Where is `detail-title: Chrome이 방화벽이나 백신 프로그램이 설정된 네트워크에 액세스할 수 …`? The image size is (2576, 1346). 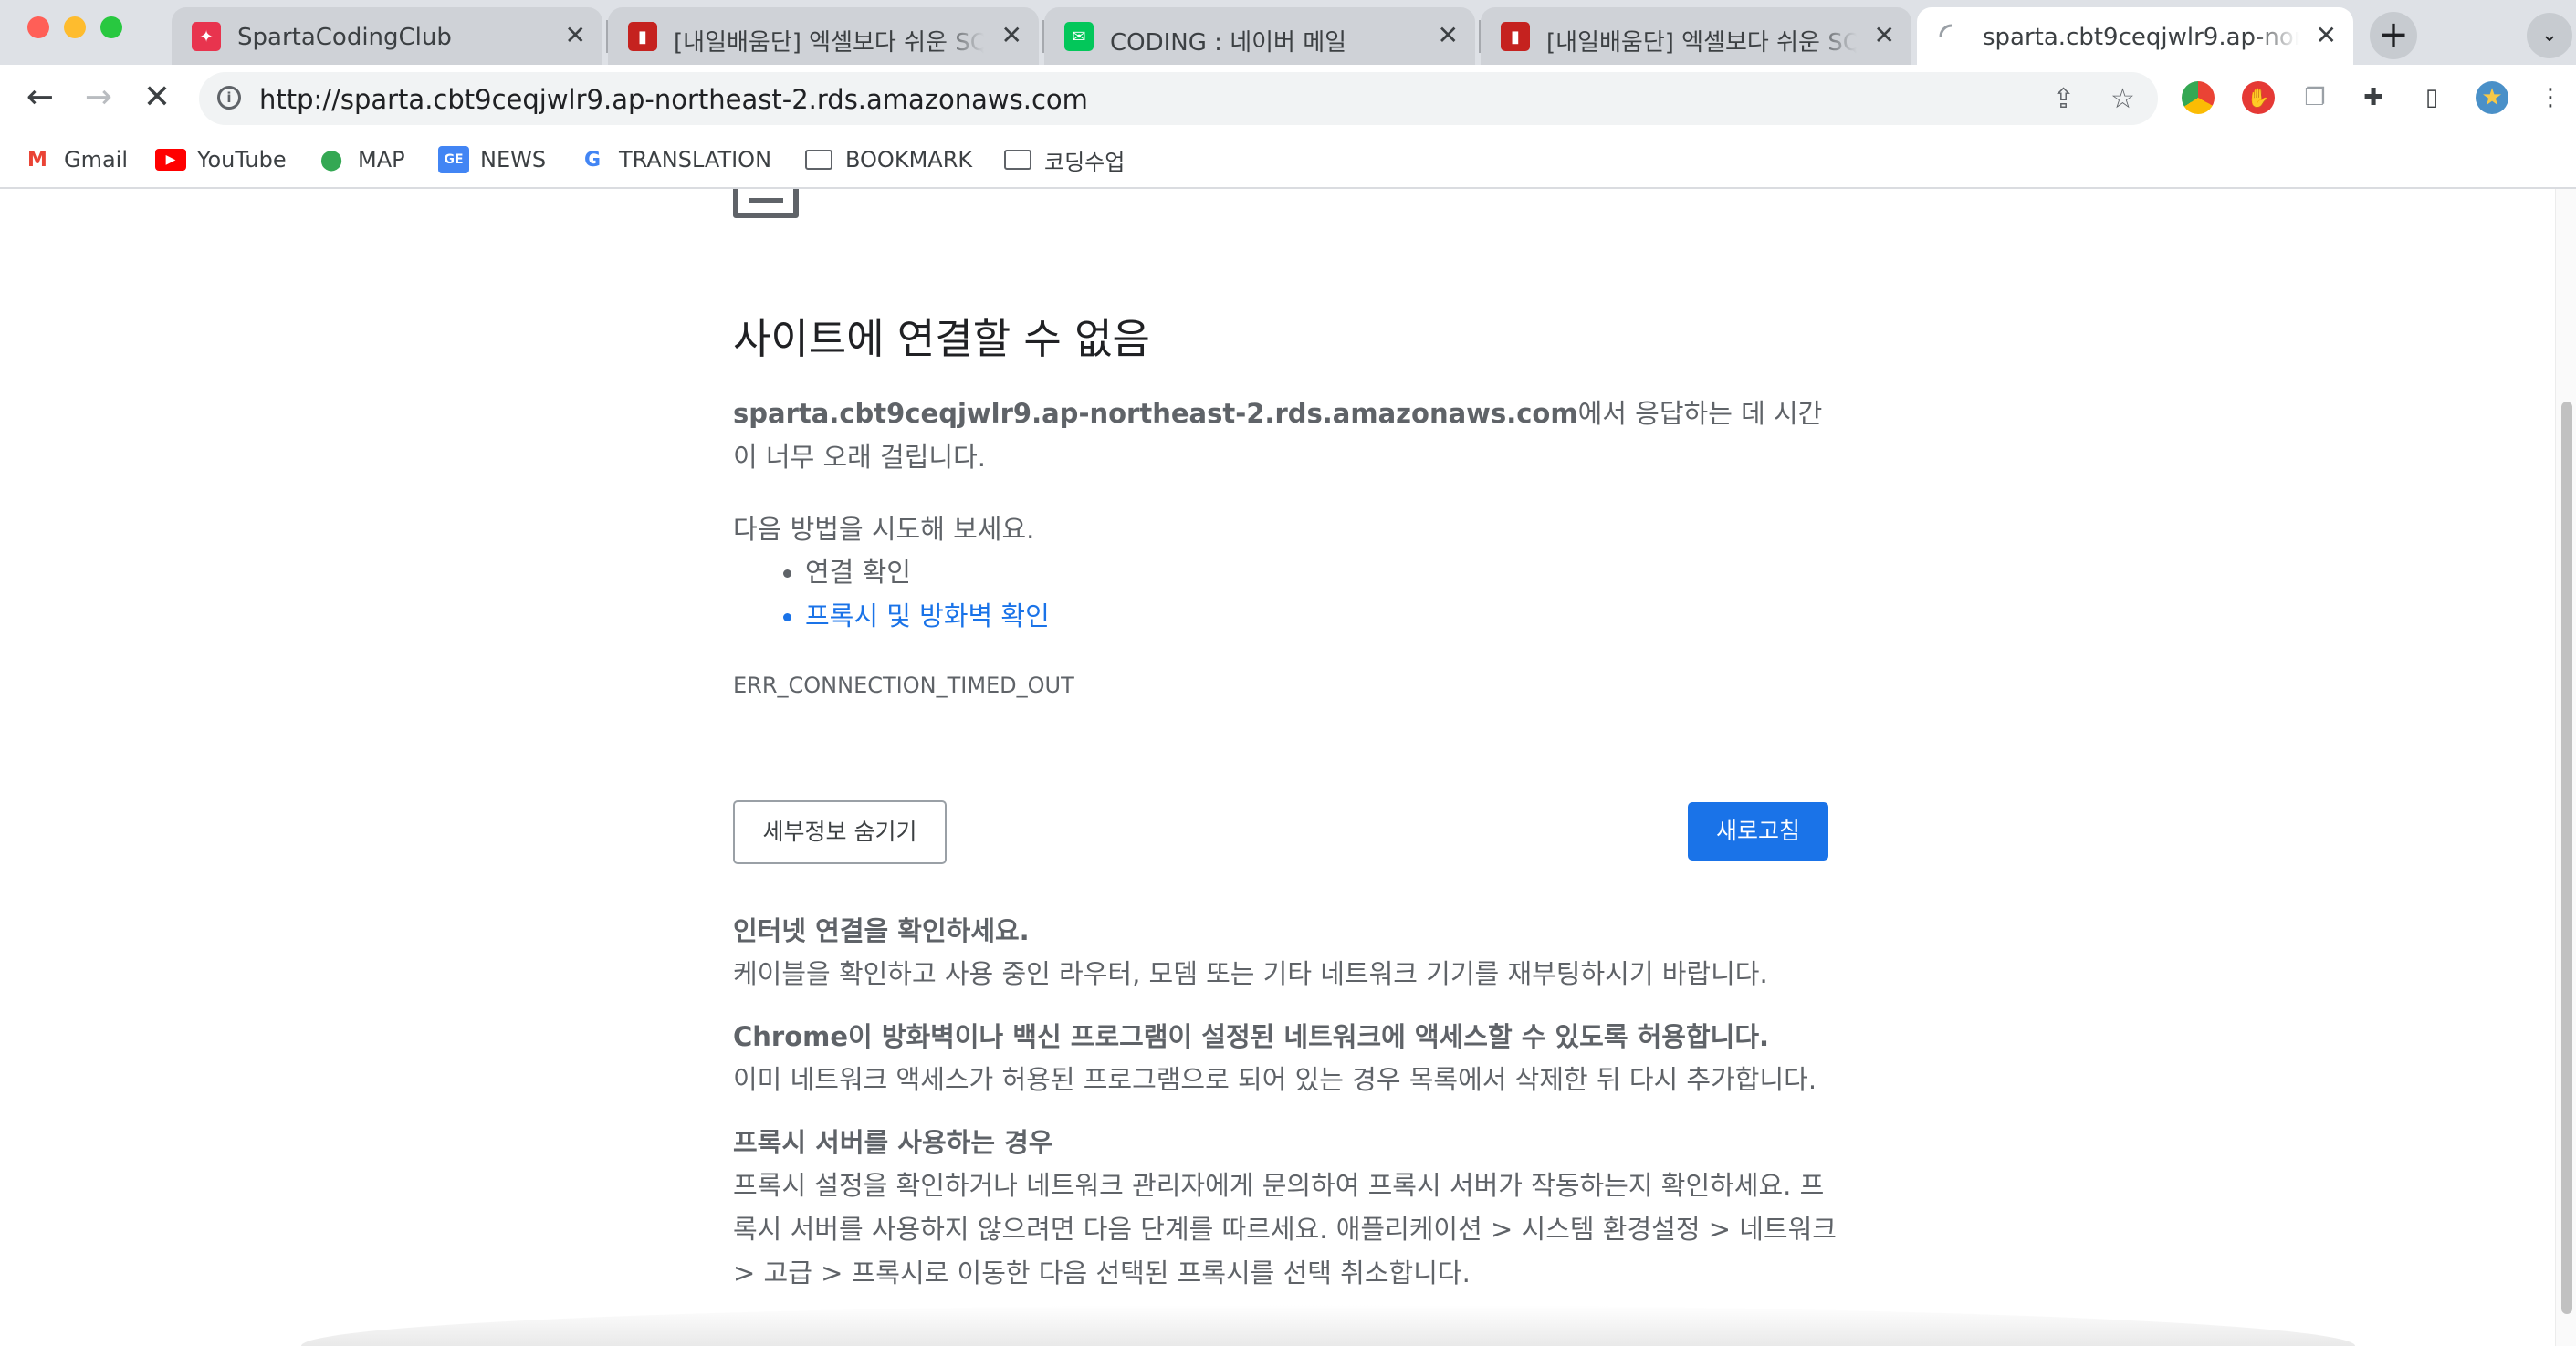 detail-title: Chrome이 방화벽이나 백신 프로그램이 설정된 네트워크에 액세스할 수 … is located at coordinates (1252, 1037).